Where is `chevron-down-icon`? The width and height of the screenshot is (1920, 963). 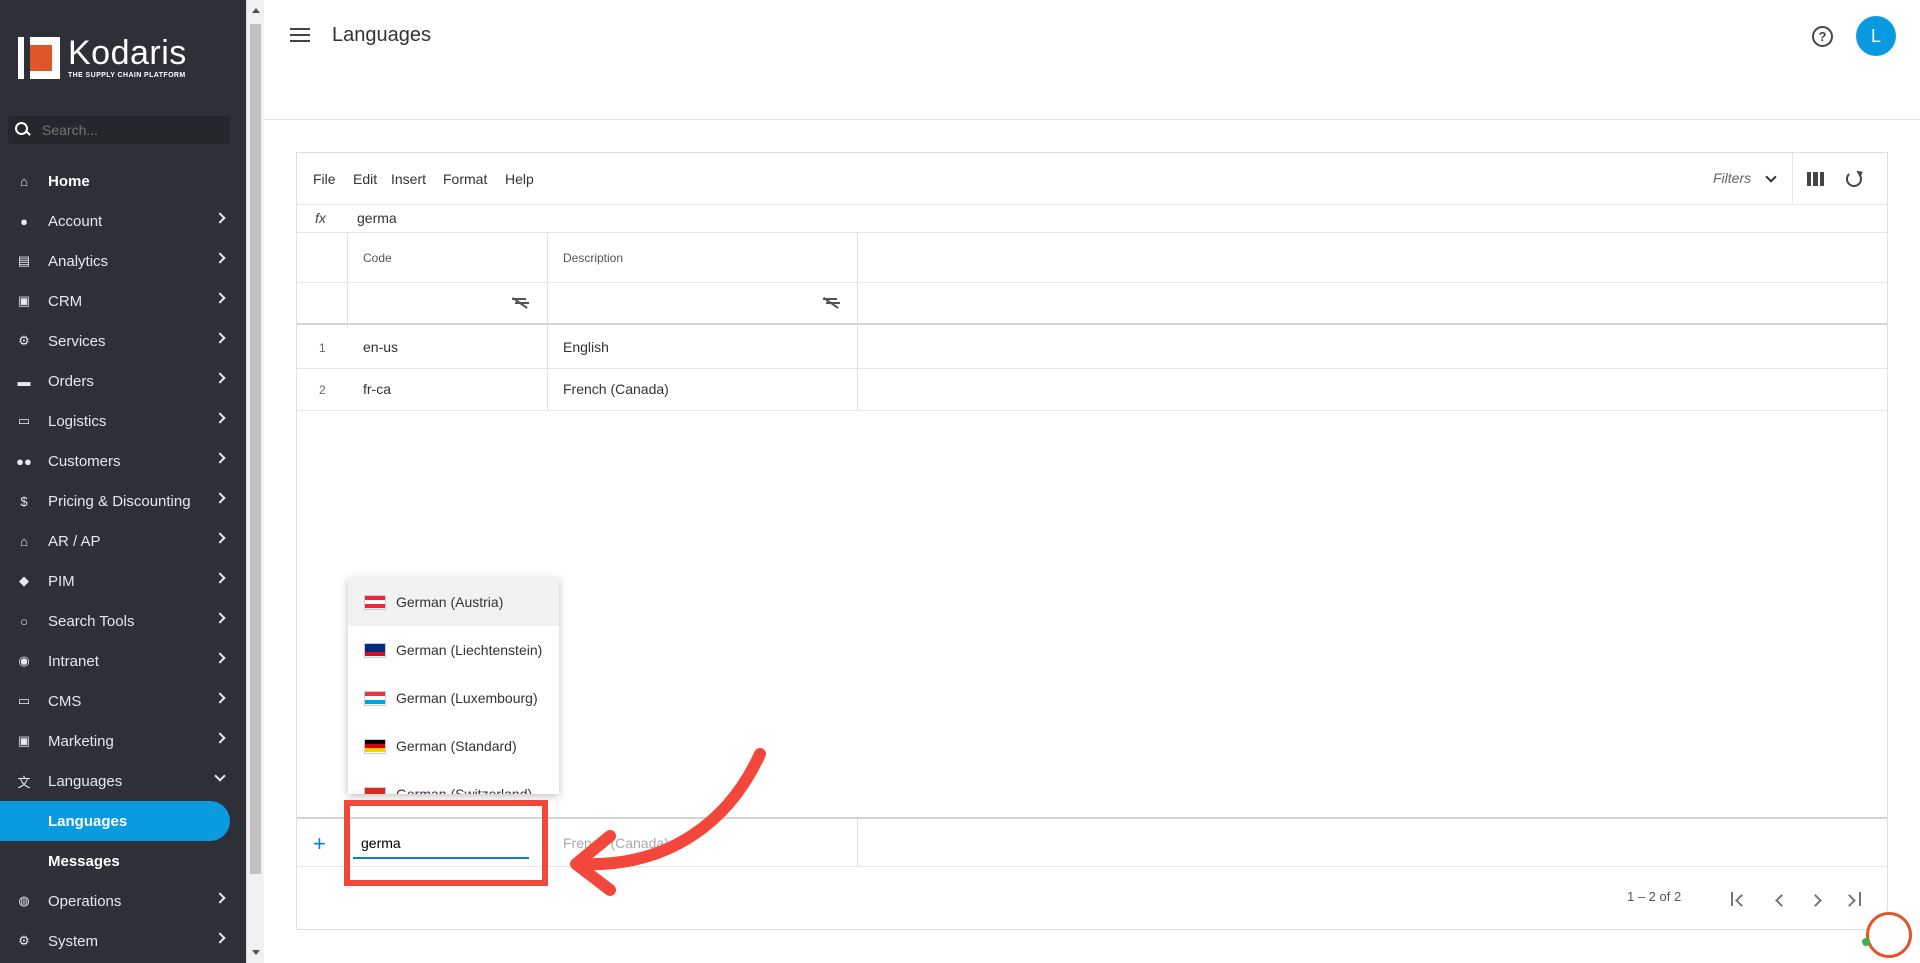 chevron-down-icon is located at coordinates (1771, 177).